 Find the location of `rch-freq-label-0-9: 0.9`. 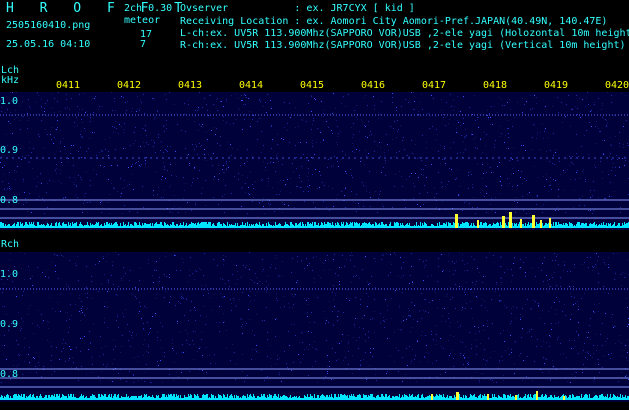

rch-freq-label-0-9: 0.9 is located at coordinates (9, 324).